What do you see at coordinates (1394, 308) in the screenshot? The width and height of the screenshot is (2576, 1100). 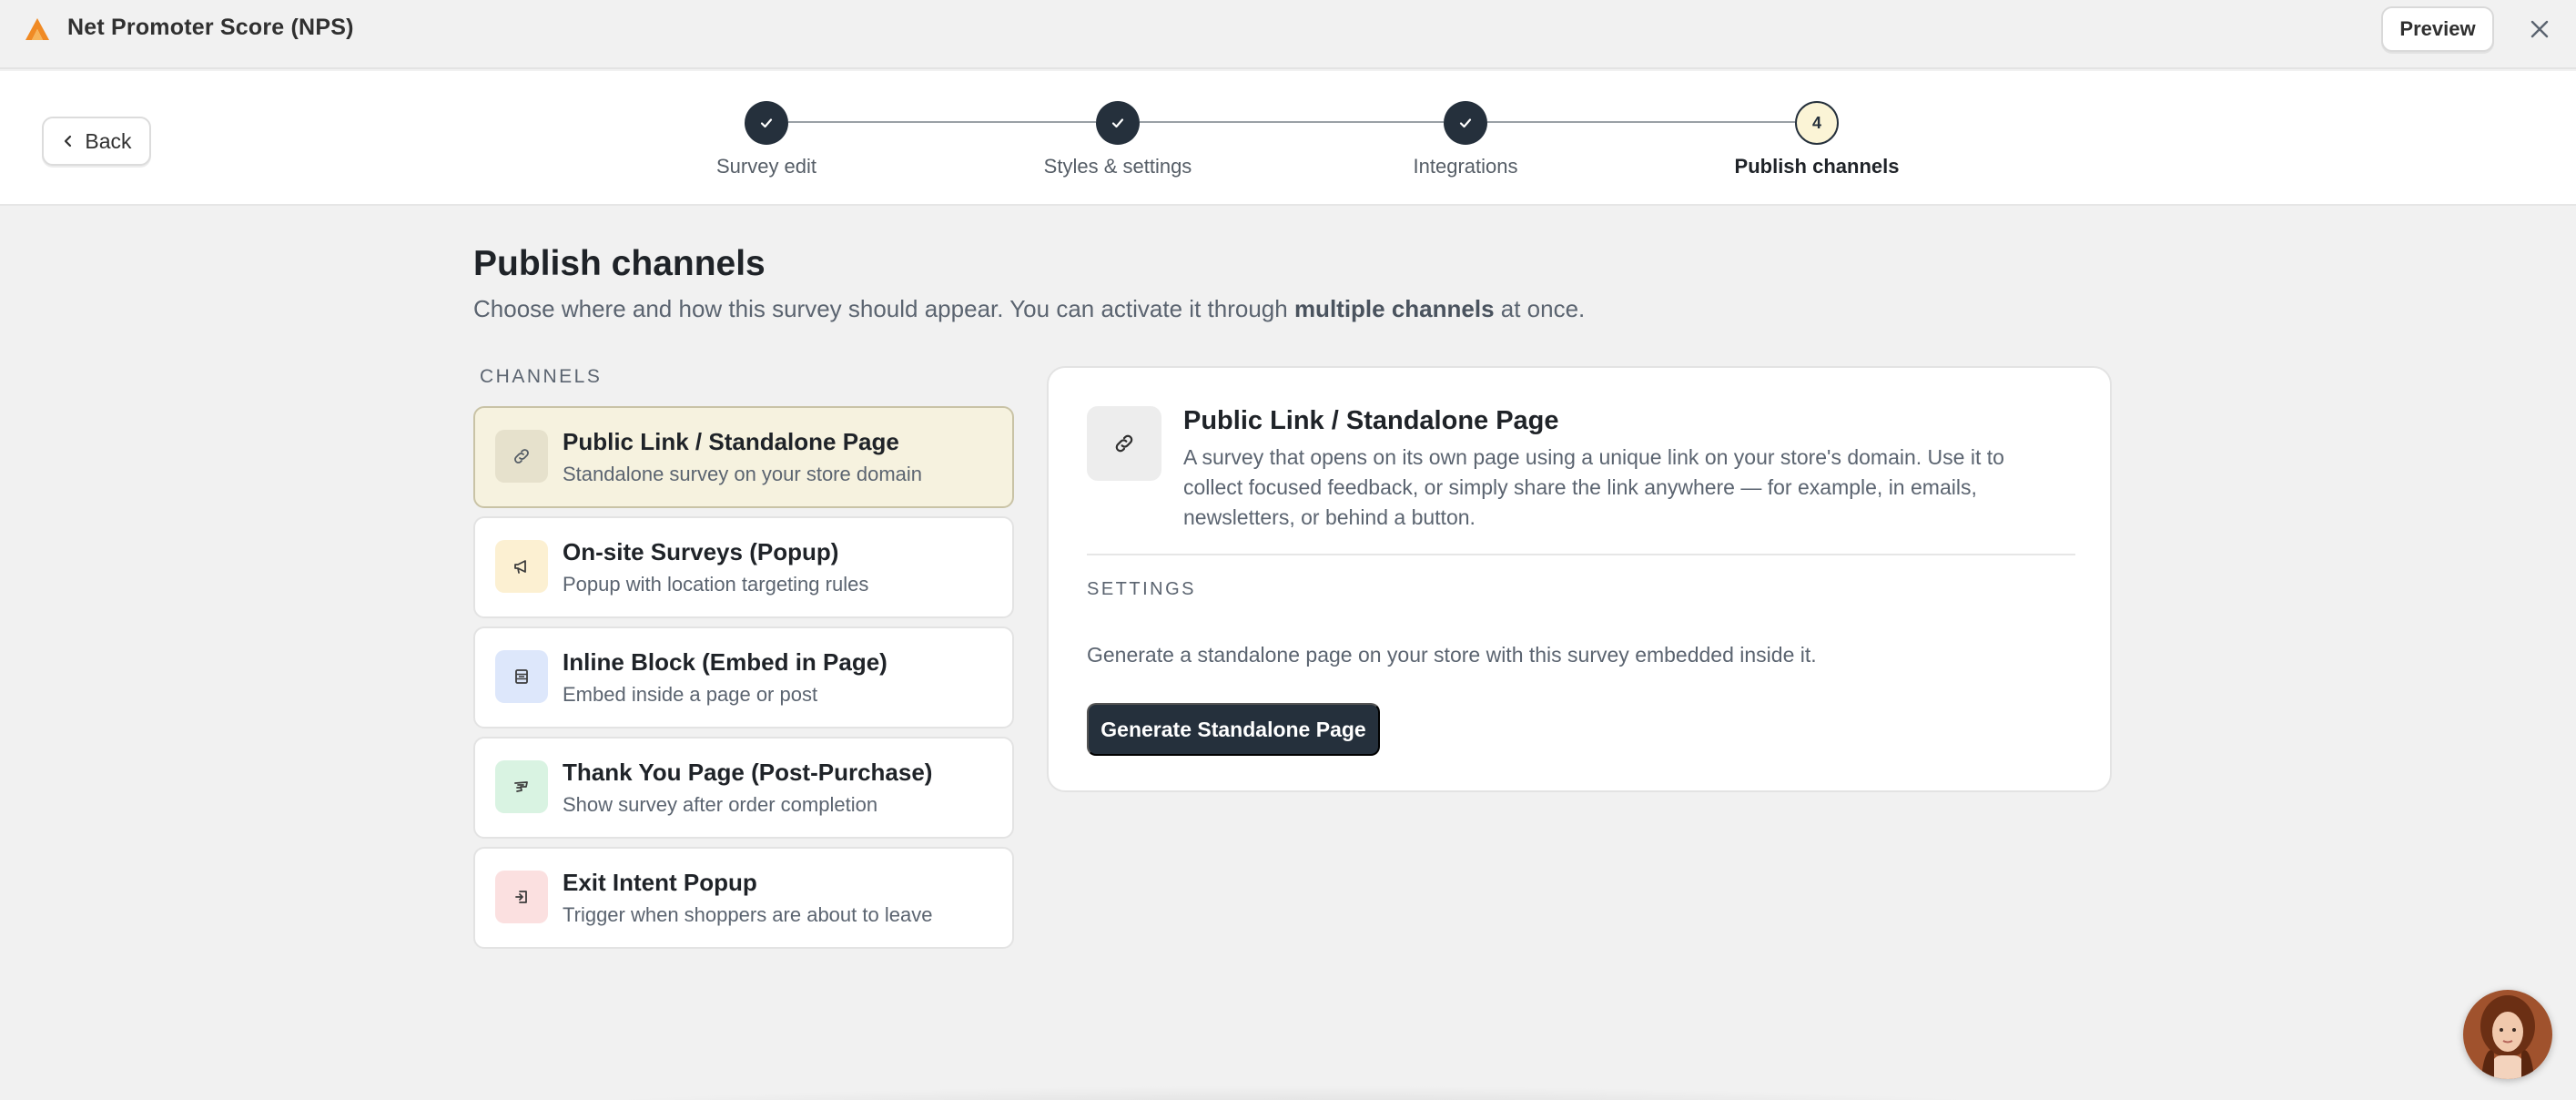 I see `subtitle-emphasis: multiple channels` at bounding box center [1394, 308].